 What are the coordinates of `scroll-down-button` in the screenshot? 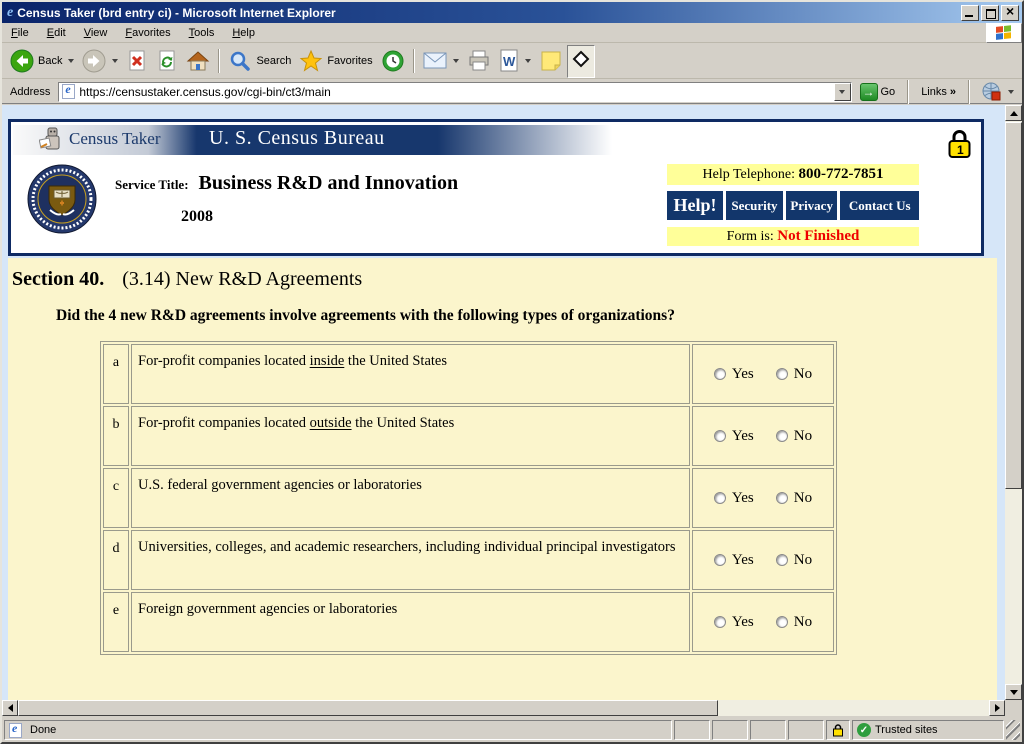 It's located at (1013, 692).